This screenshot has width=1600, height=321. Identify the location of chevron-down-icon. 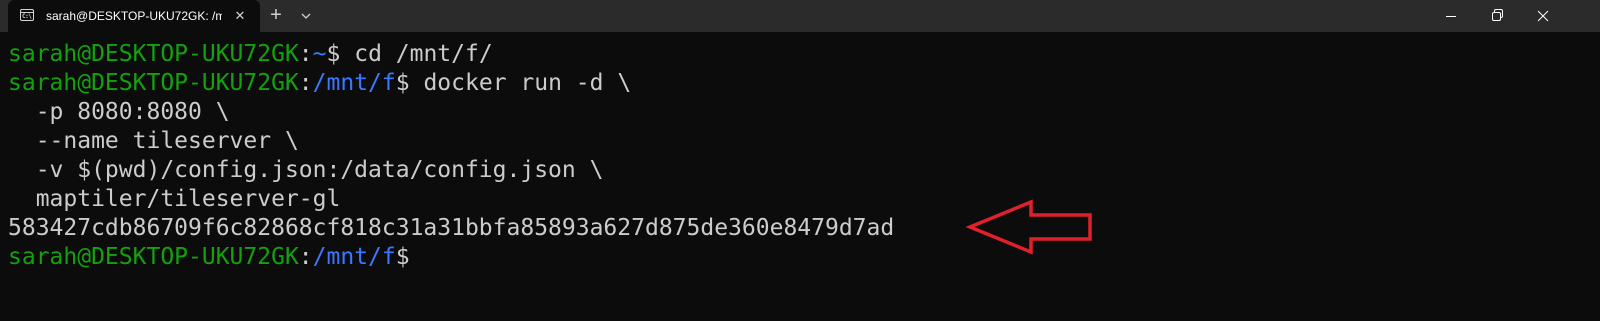
(306, 16).